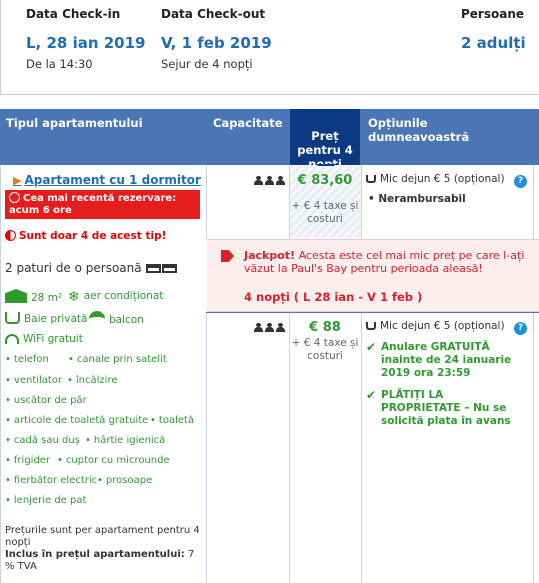  I want to click on size-icon, so click(16, 296).